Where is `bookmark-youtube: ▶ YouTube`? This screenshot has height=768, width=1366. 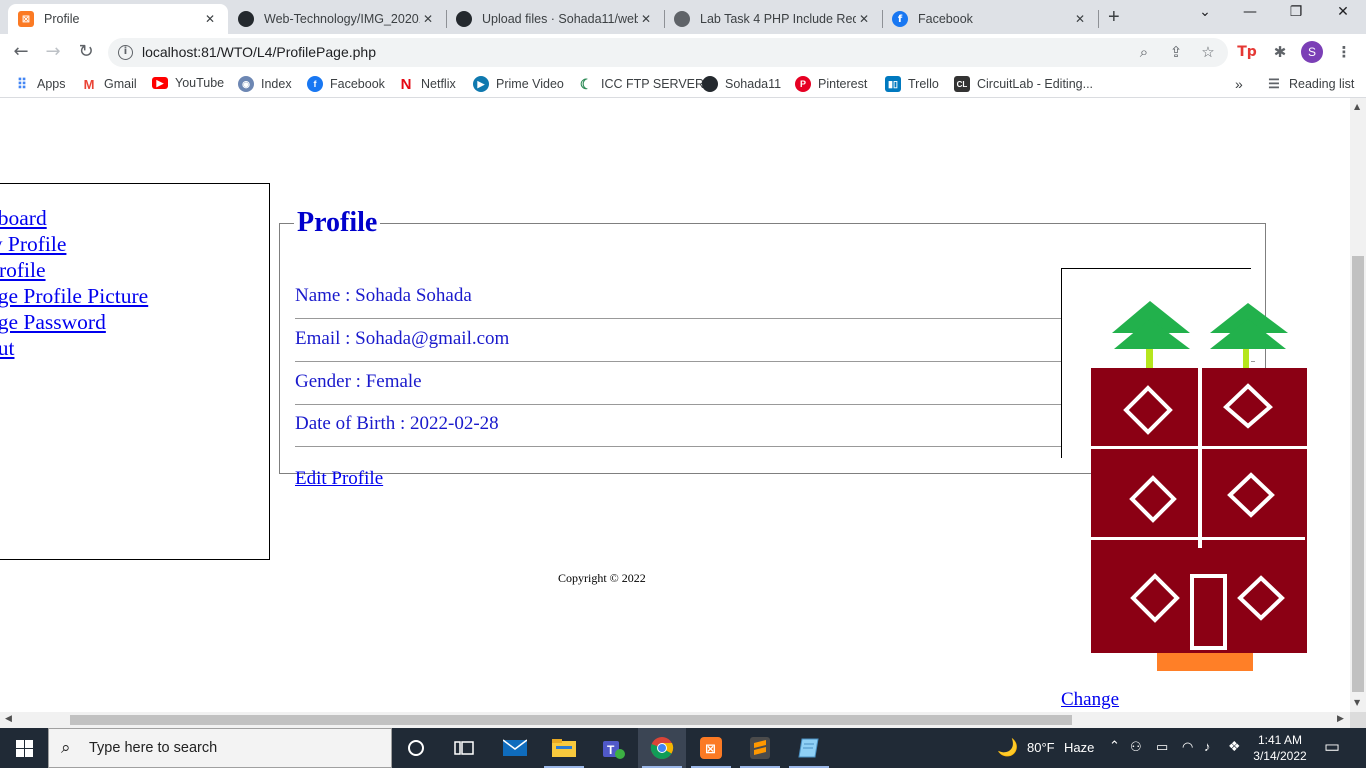
bookmark-youtube: ▶ YouTube is located at coordinates (188, 83).